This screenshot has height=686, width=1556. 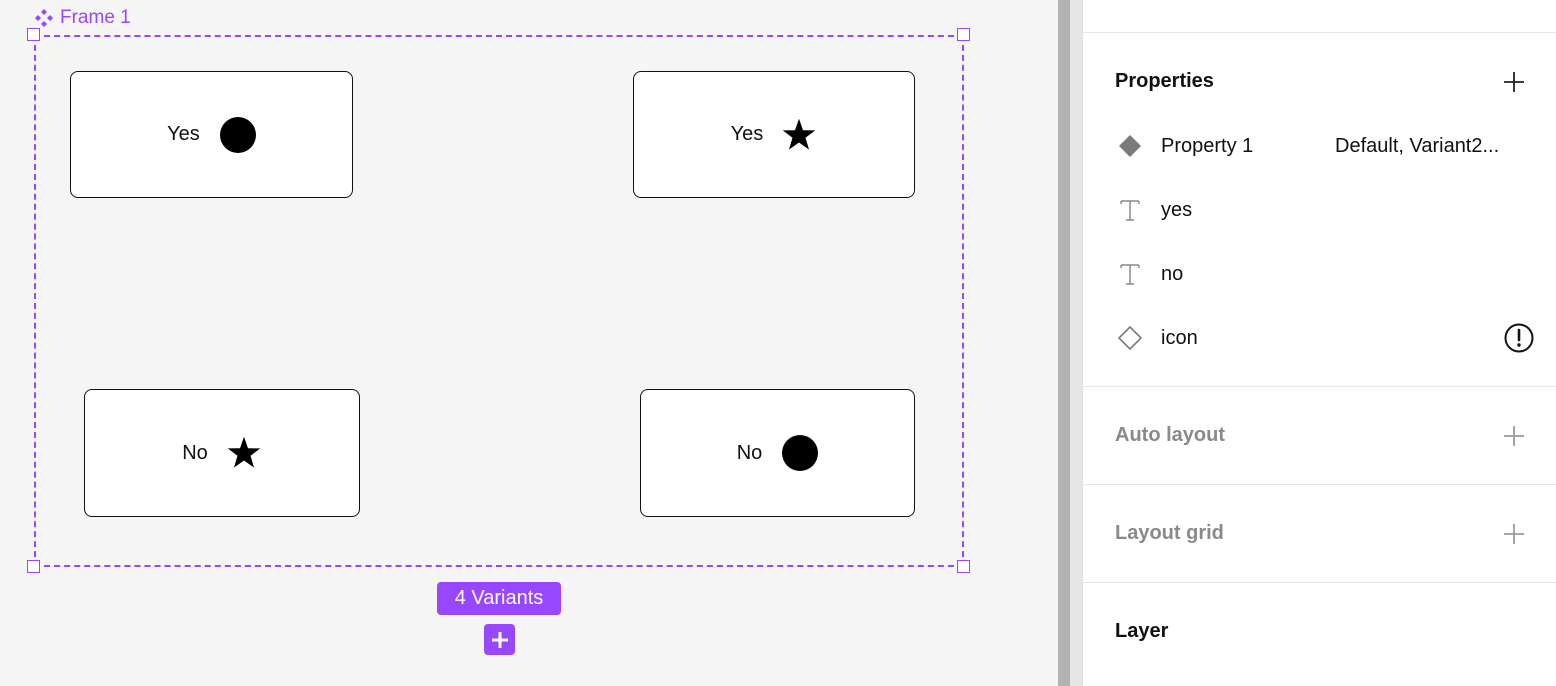 What do you see at coordinates (1514, 436) in the screenshot?
I see `add-auto-layout-icon` at bounding box center [1514, 436].